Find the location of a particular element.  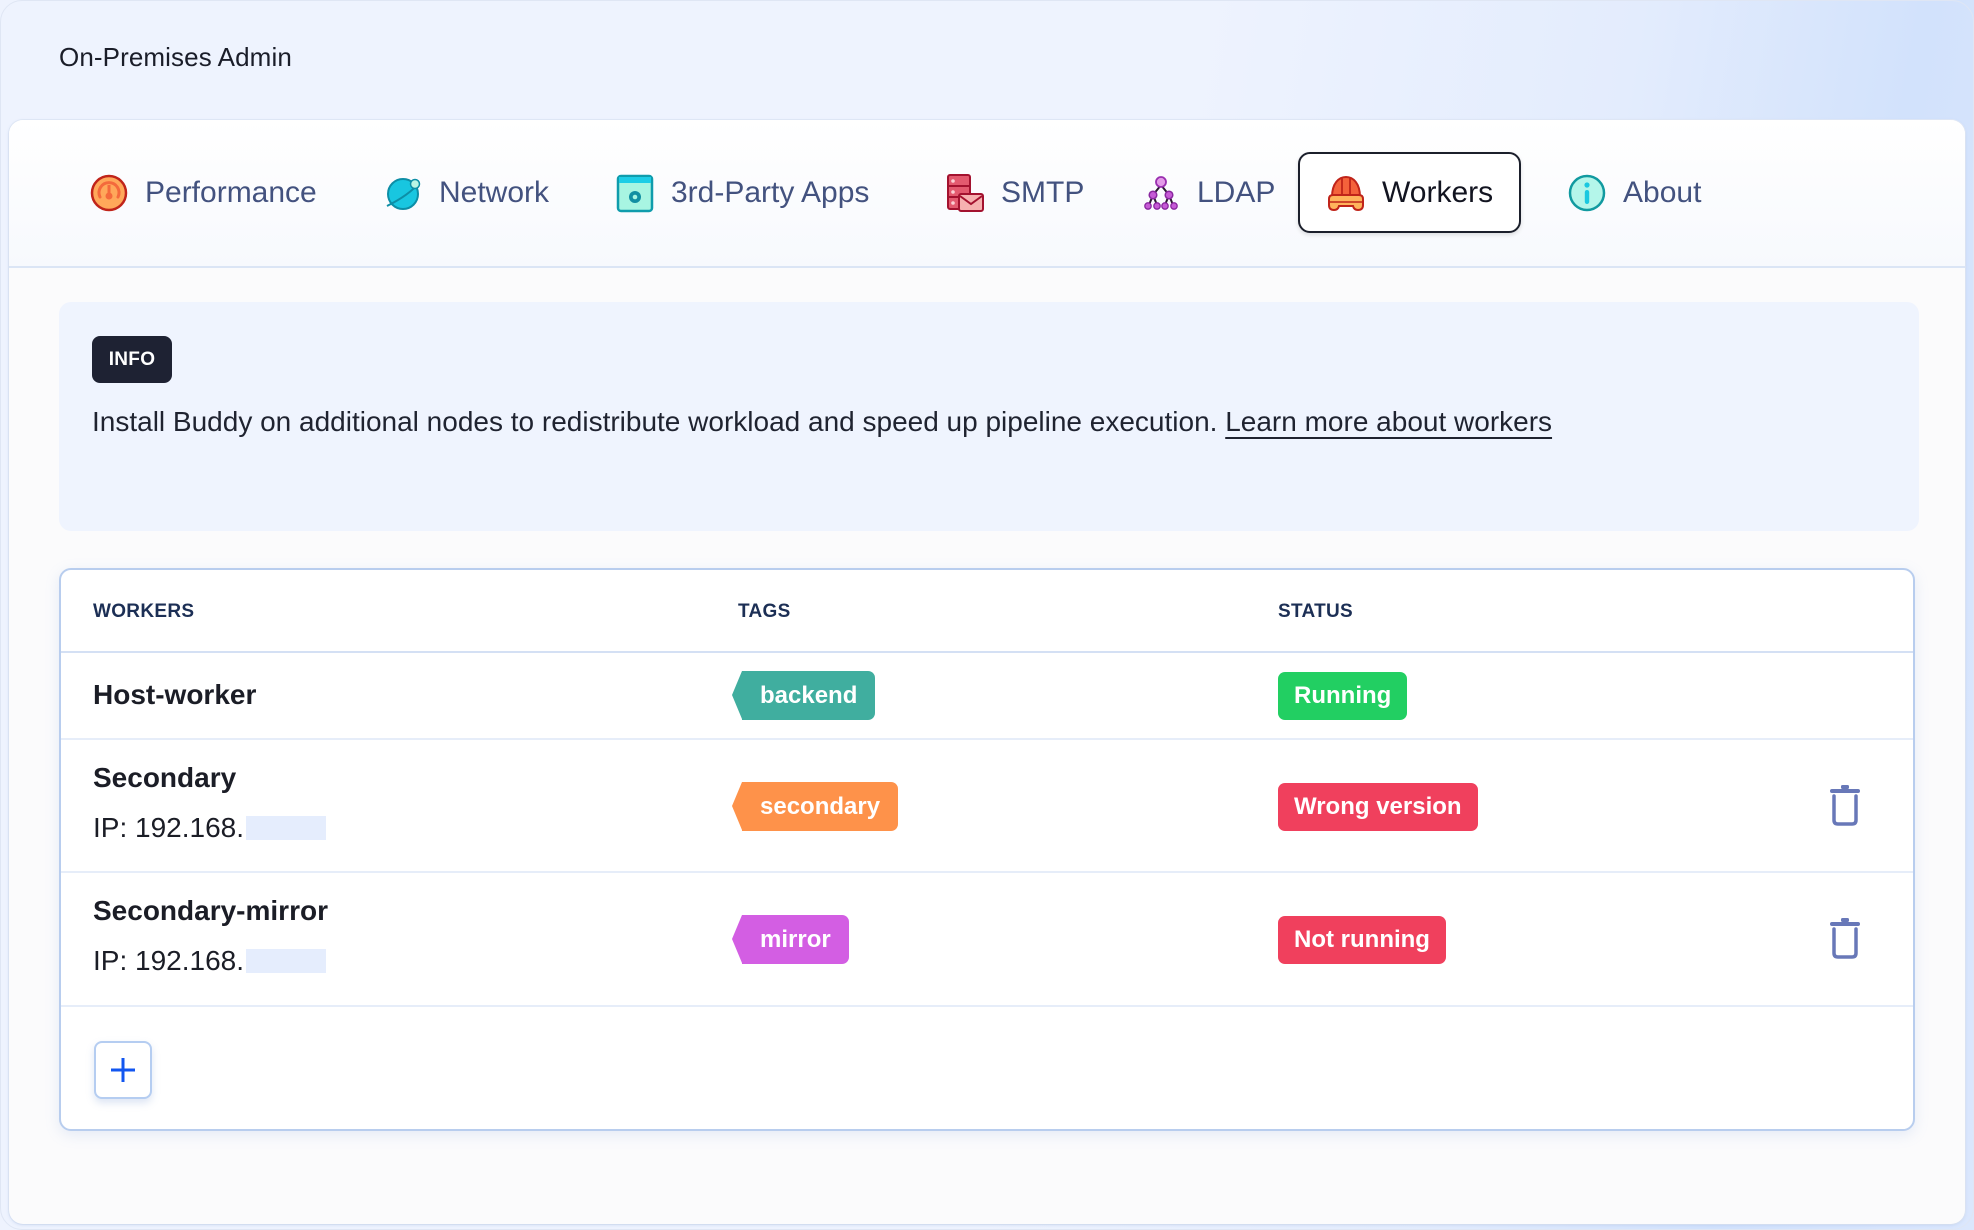

app-gear-icon is located at coordinates (635, 193).